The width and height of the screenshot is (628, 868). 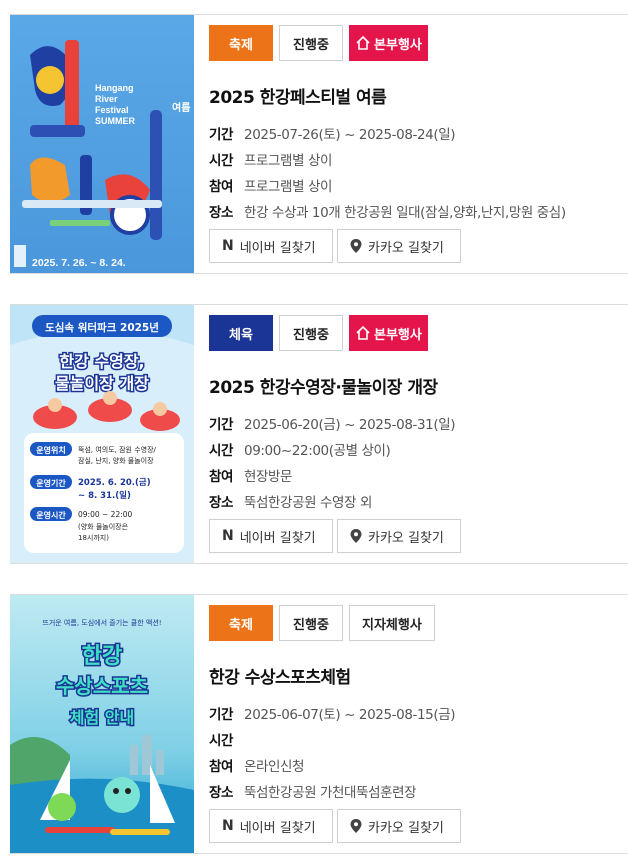 I want to click on poster-headline-3: 체험 안내, so click(x=102, y=717).